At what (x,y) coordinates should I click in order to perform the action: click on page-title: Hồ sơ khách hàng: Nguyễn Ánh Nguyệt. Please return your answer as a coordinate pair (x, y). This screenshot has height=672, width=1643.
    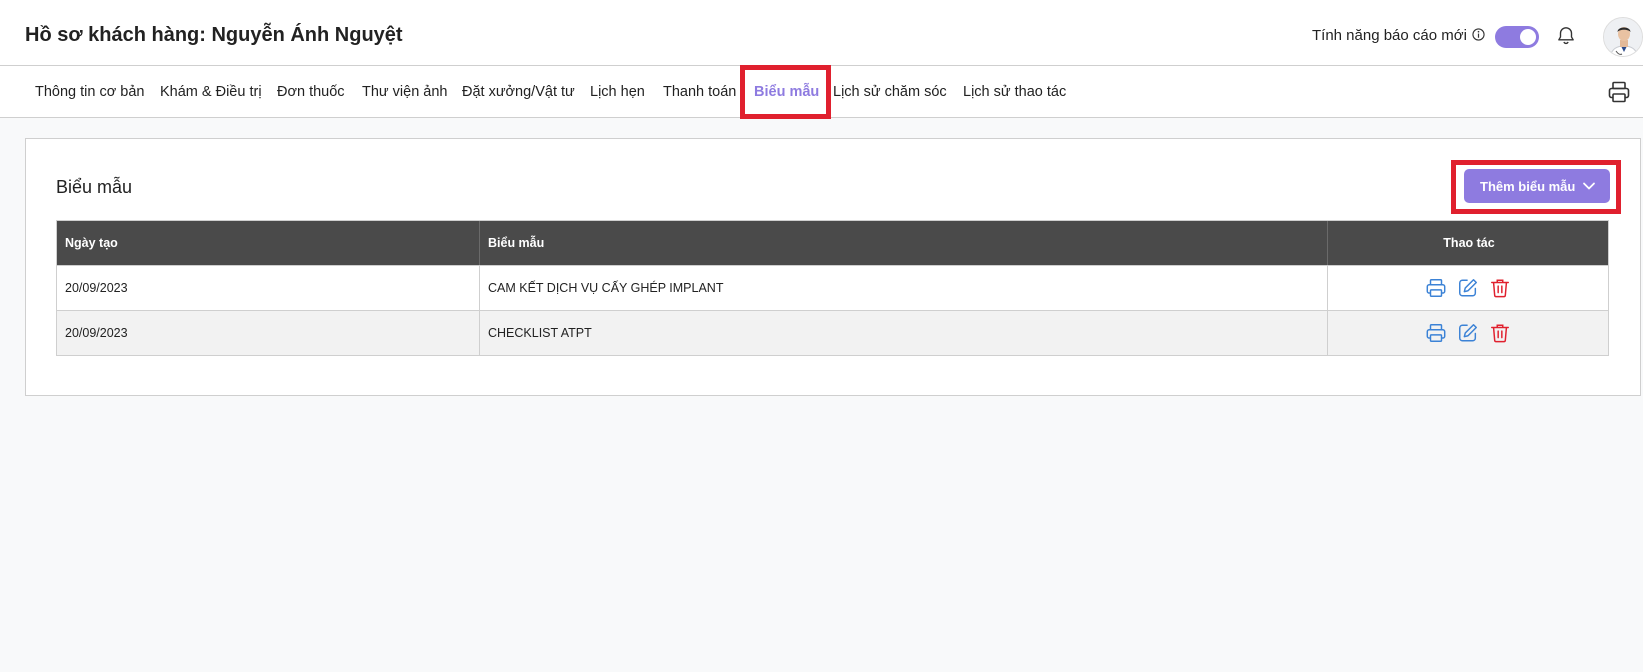
    Looking at the image, I should click on (214, 35).